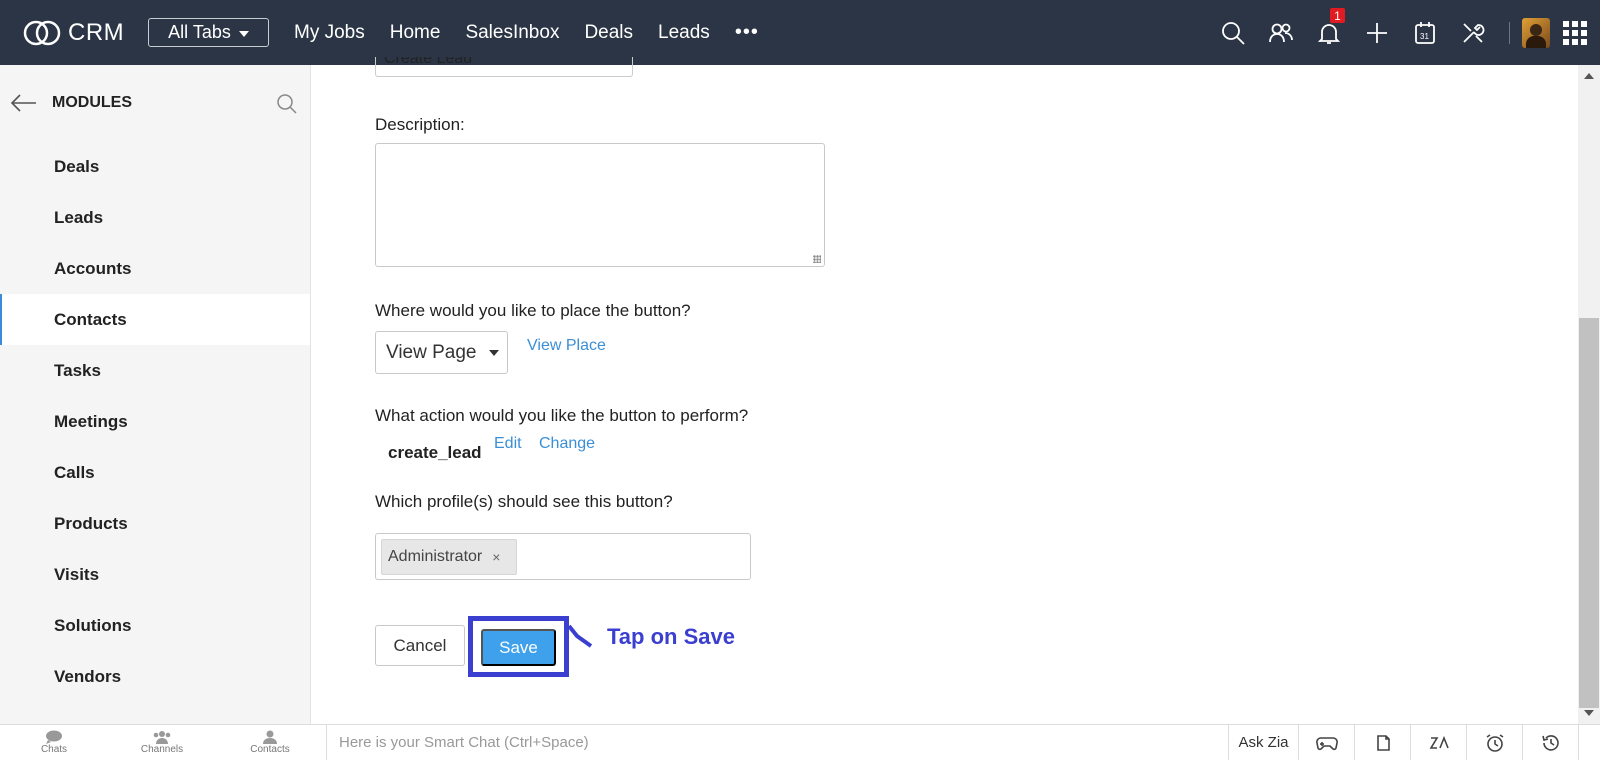 The image size is (1600, 760). I want to click on calendar-button: 31, so click(1425, 32).